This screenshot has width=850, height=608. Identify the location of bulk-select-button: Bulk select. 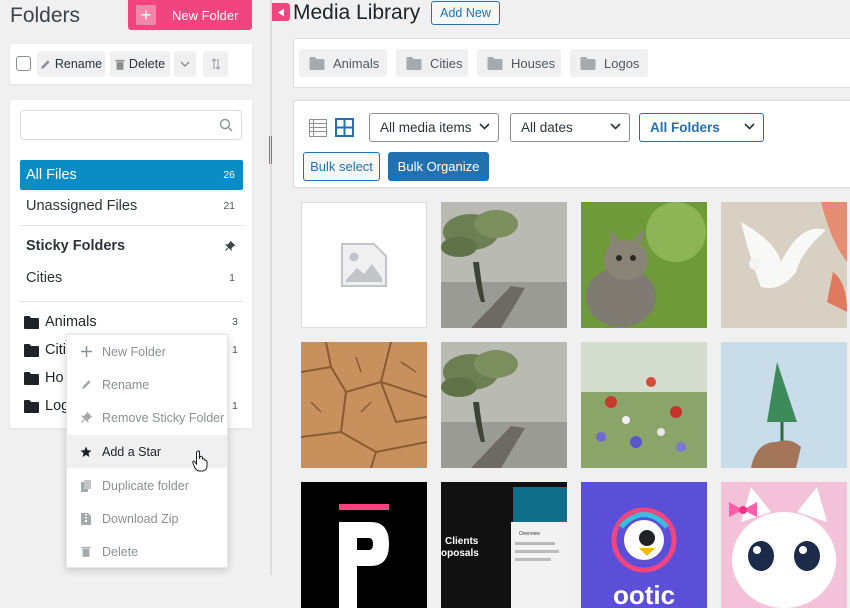
(341, 166).